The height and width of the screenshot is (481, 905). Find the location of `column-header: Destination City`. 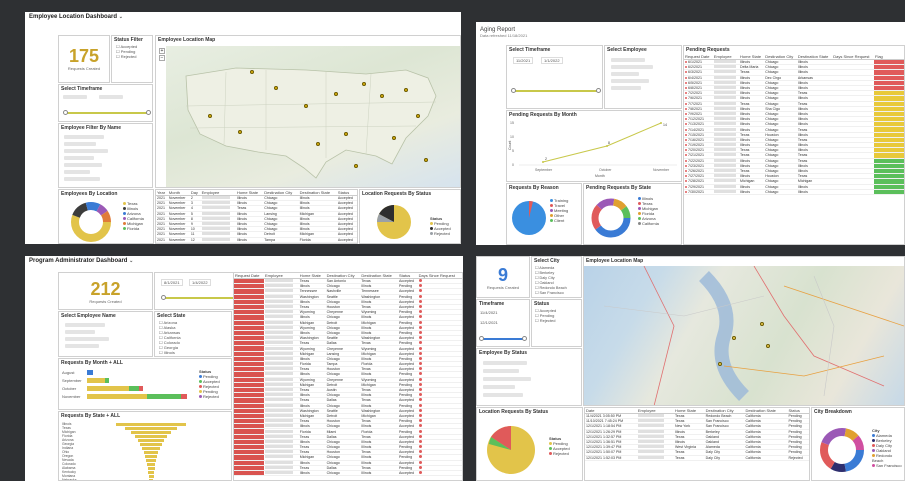

column-header: Destination City is located at coordinates (780, 57).